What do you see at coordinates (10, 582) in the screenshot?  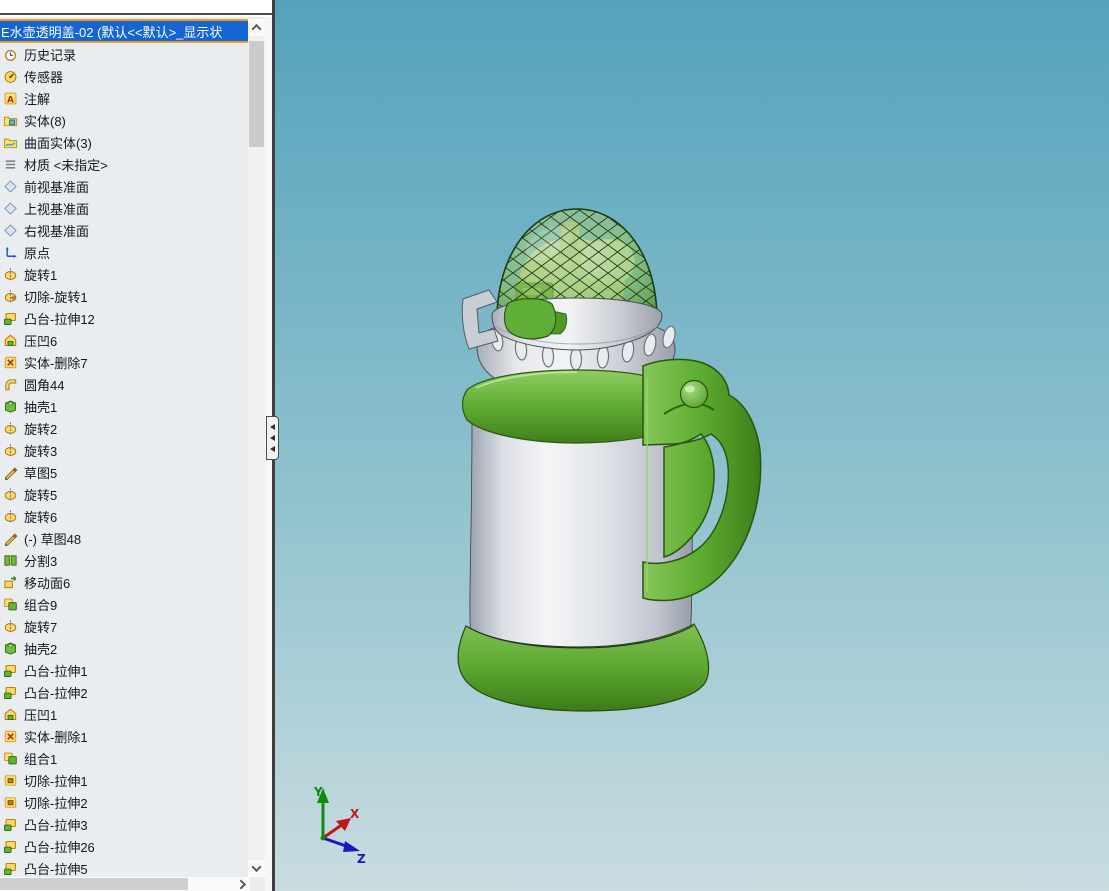 I see `move-face-icon` at bounding box center [10, 582].